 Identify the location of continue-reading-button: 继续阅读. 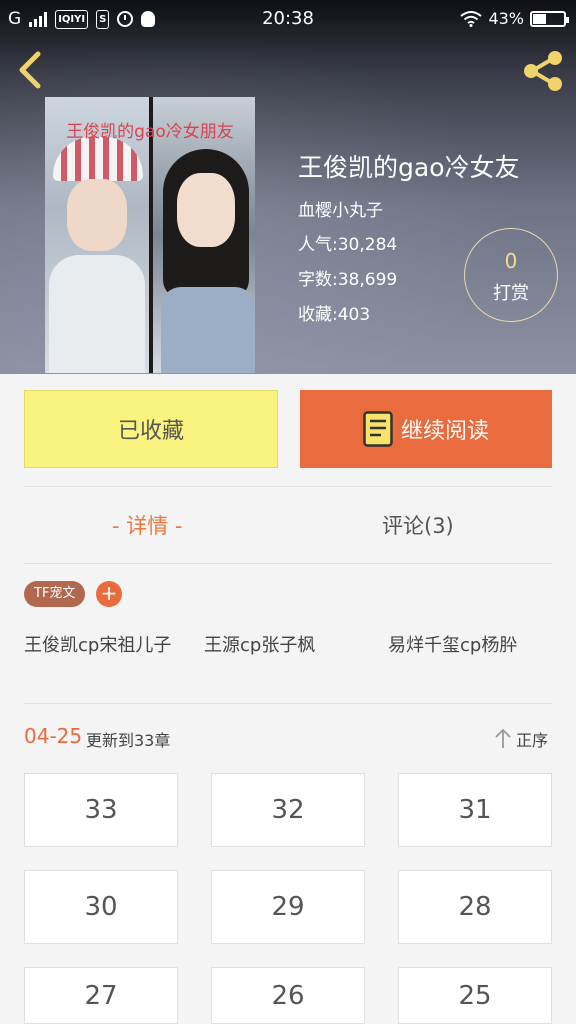
(426, 429).